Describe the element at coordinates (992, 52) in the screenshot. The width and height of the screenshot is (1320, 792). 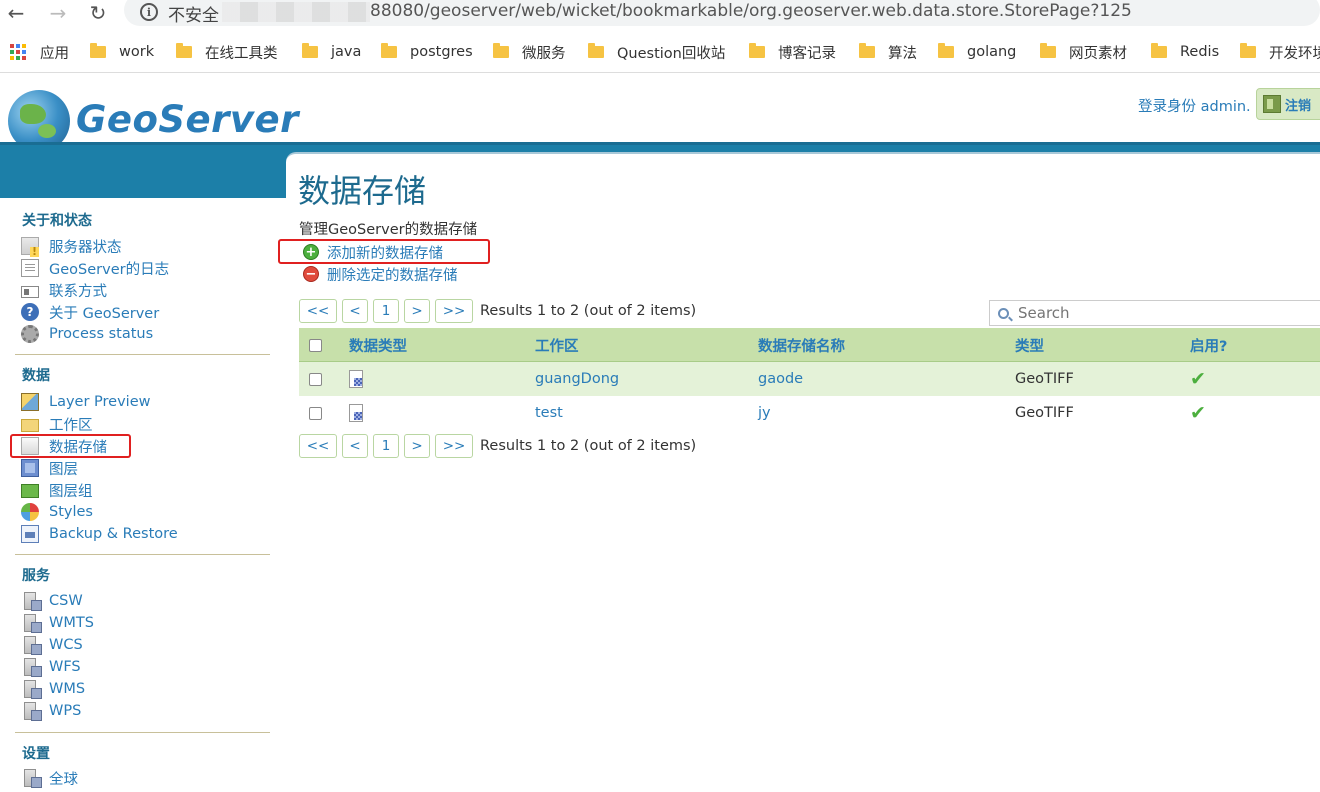
I see `bookmark-label: golang` at that location.